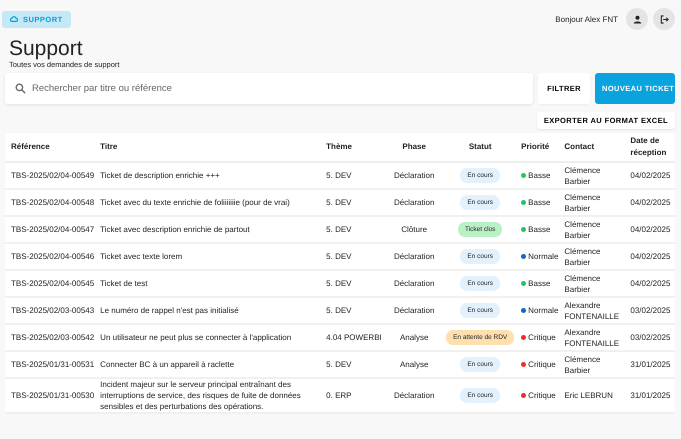  I want to click on table-cell: Incident majeur sur le serveur principal entraînant des interruptions de service, des risques de fuite de données sensibles et des perturbations des opérations., so click(210, 395).